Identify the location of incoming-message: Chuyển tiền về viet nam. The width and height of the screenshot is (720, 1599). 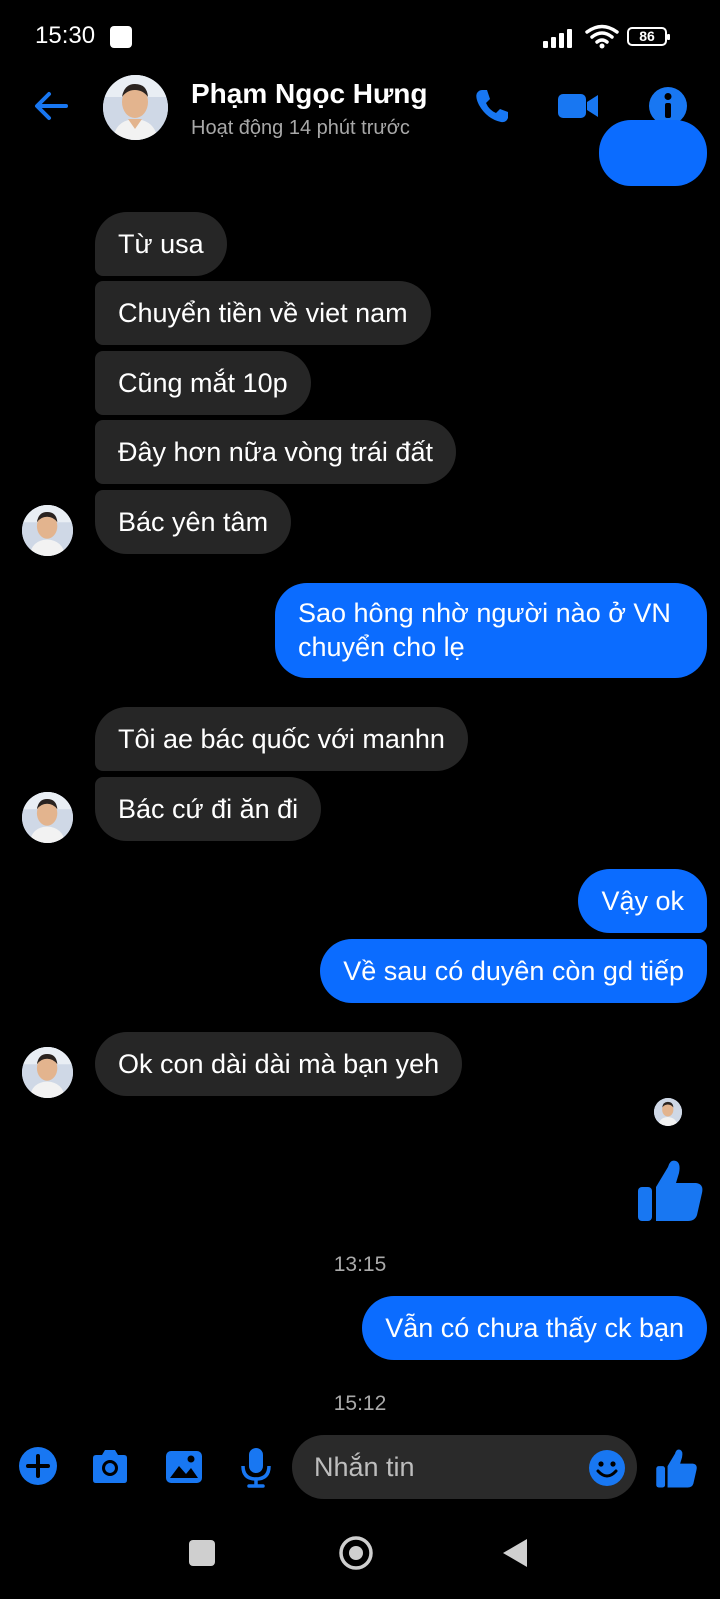
(263, 313).